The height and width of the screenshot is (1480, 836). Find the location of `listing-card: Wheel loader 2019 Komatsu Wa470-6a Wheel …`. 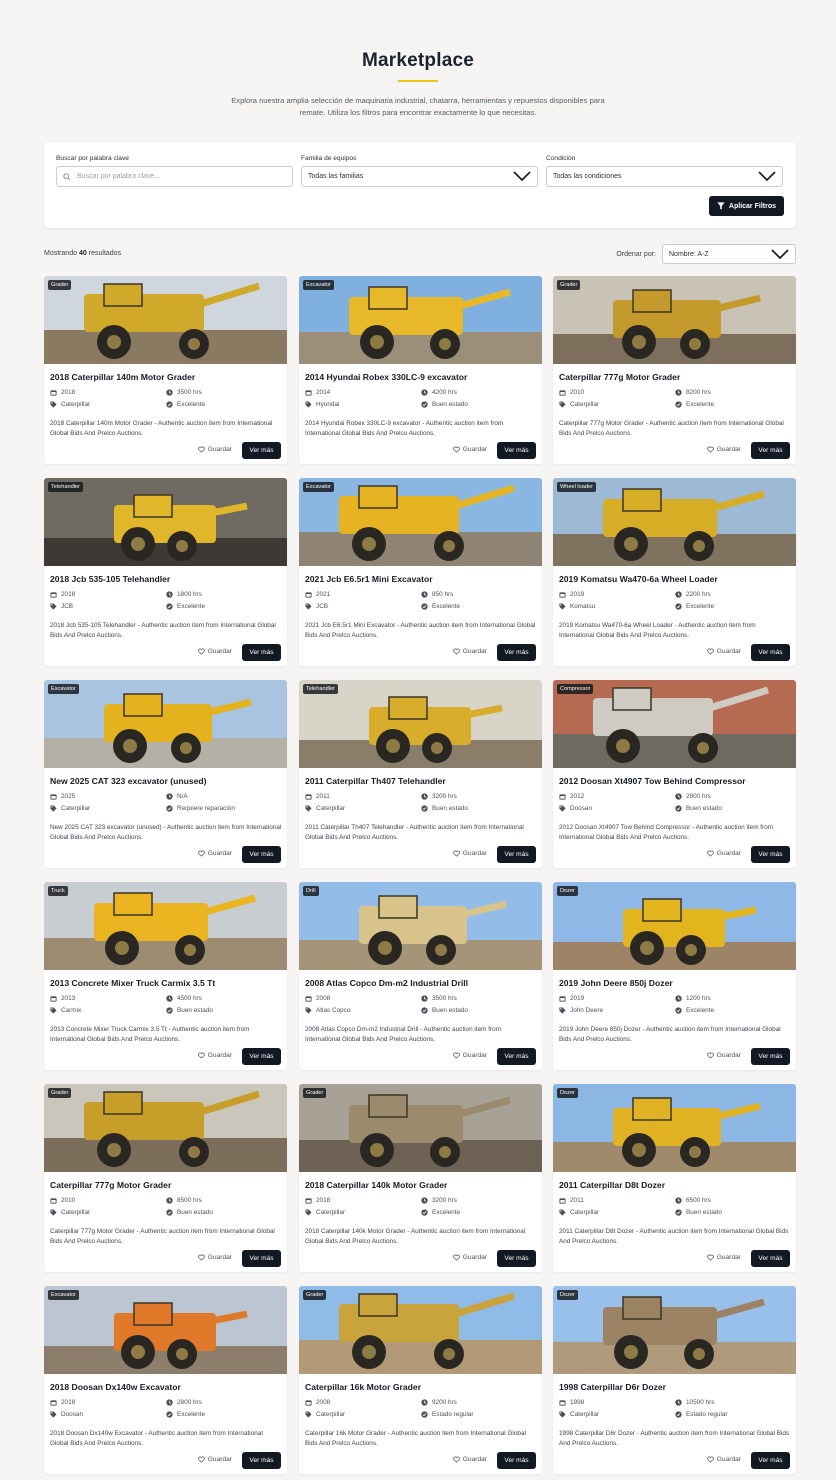

listing-card: Wheel loader 2019 Komatsu Wa470-6a Wheel … is located at coordinates (674, 572).